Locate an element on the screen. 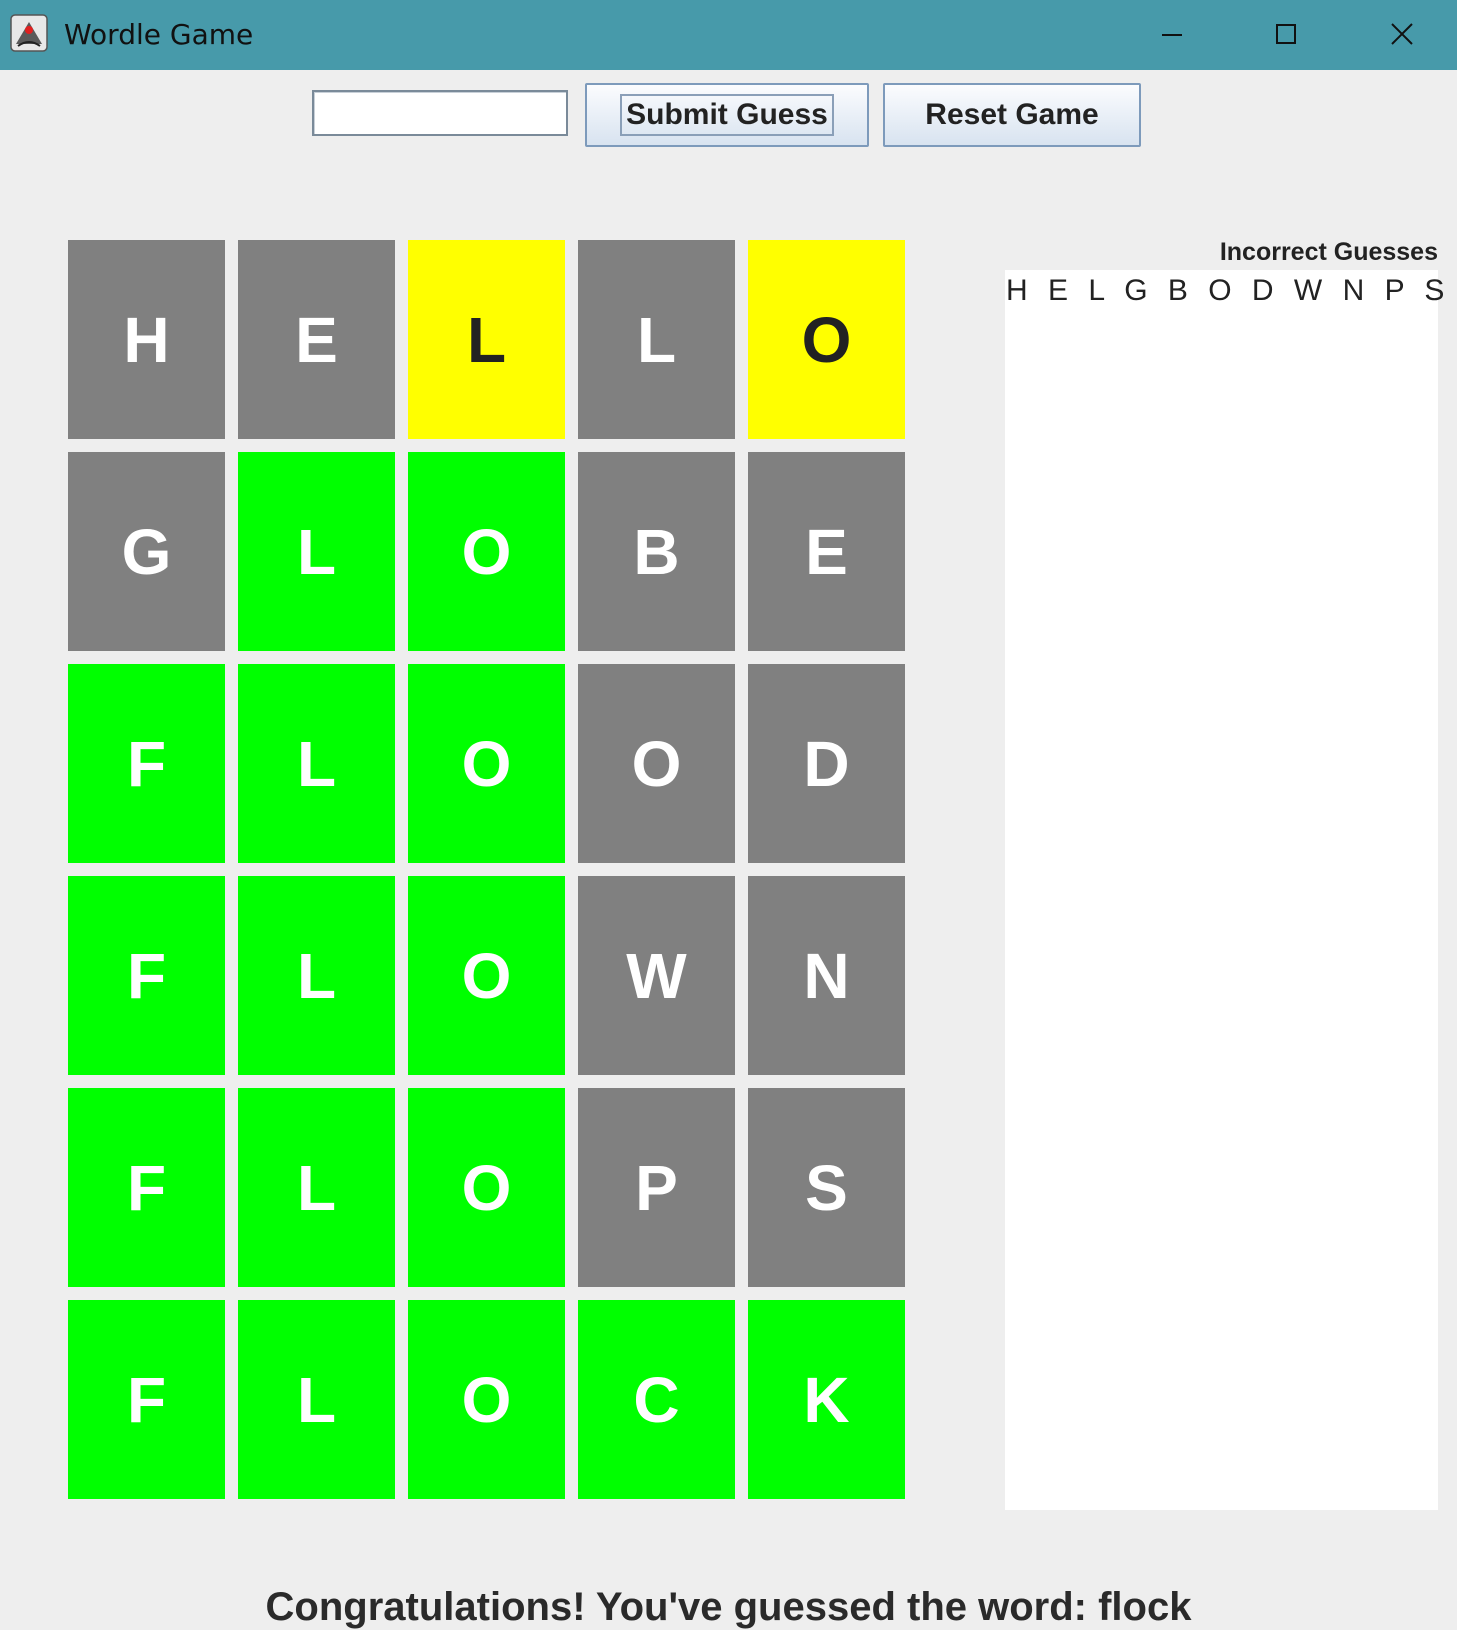 The width and height of the screenshot is (1457, 1630). window-title: Wordle Game is located at coordinates (159, 34).